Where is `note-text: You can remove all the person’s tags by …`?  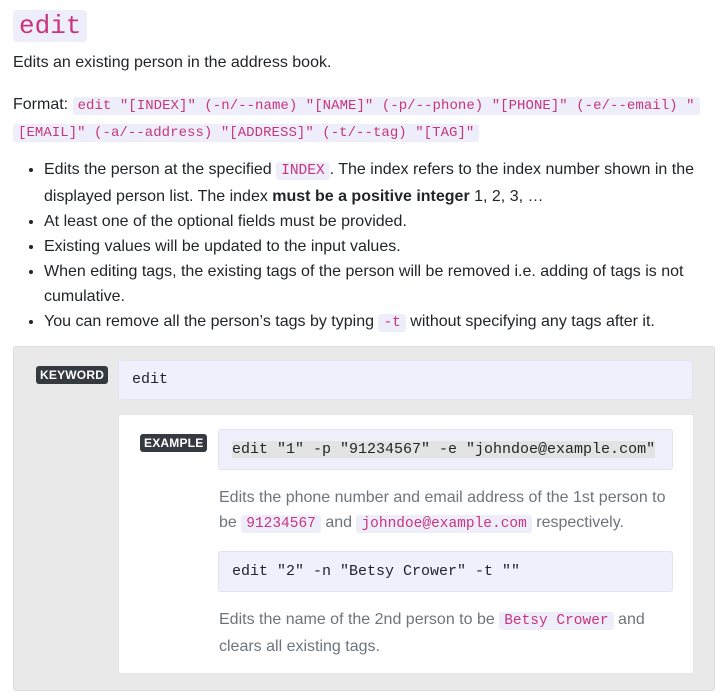 note-text: You can remove all the person’s tags by … is located at coordinates (211, 321).